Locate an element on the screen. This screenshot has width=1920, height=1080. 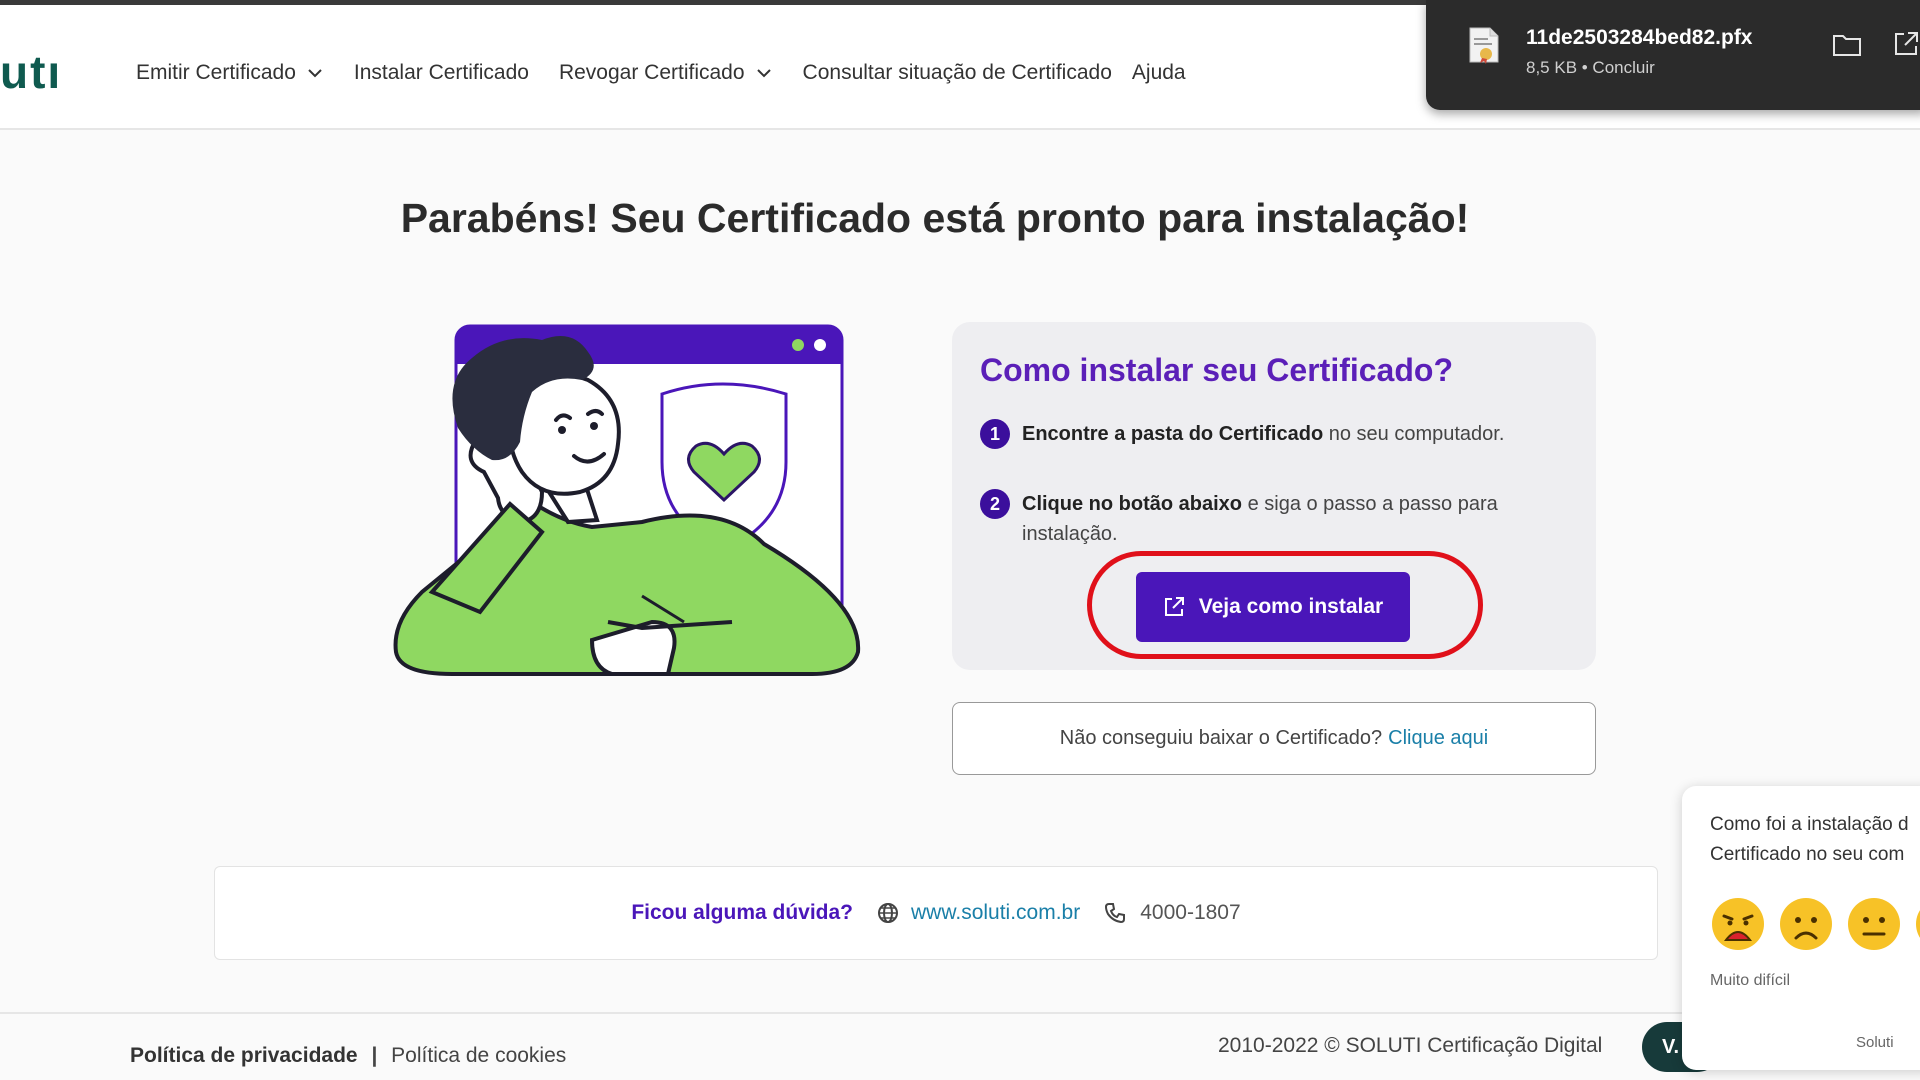
difficult-emoji-icon is located at coordinates (1806, 924).